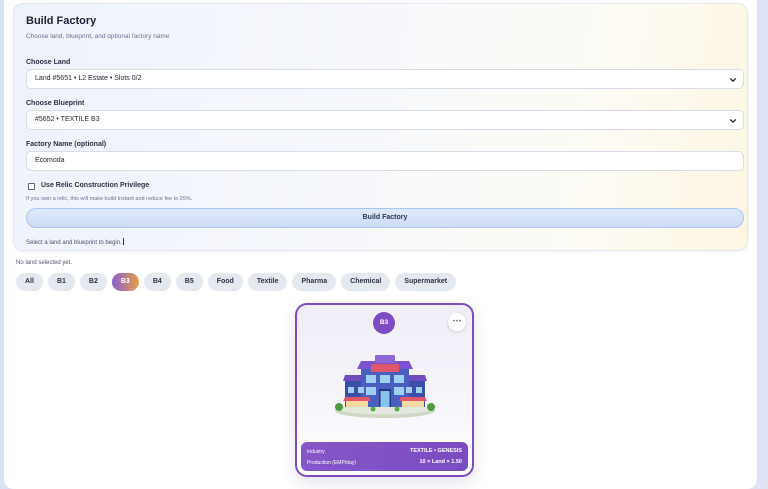 The image size is (768, 489). What do you see at coordinates (267, 282) in the screenshot?
I see `filter-chip-textile: Textile` at bounding box center [267, 282].